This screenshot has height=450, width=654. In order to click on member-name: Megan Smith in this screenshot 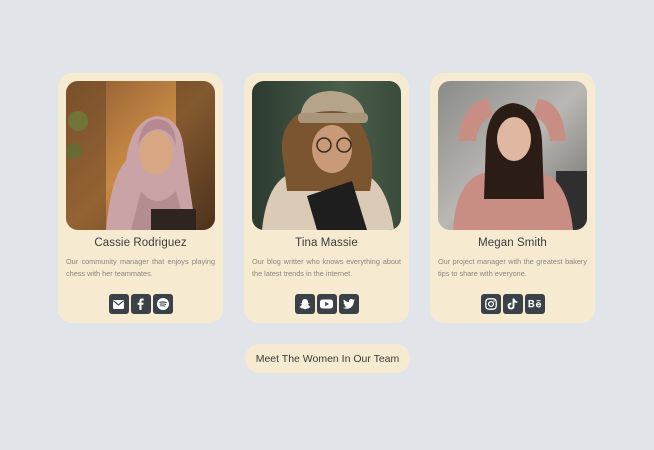, I will do `click(512, 243)`.